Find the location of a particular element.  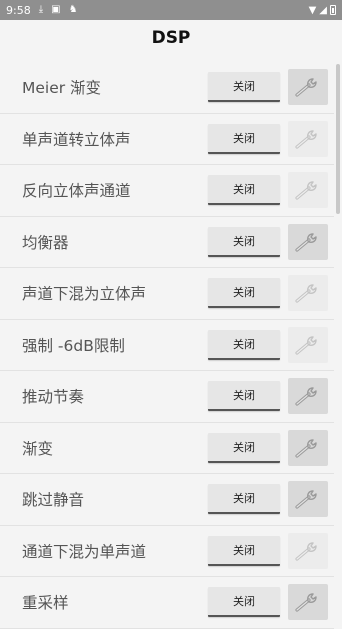

dsp-item-label: 强制 -6dB限制 is located at coordinates (73, 345).